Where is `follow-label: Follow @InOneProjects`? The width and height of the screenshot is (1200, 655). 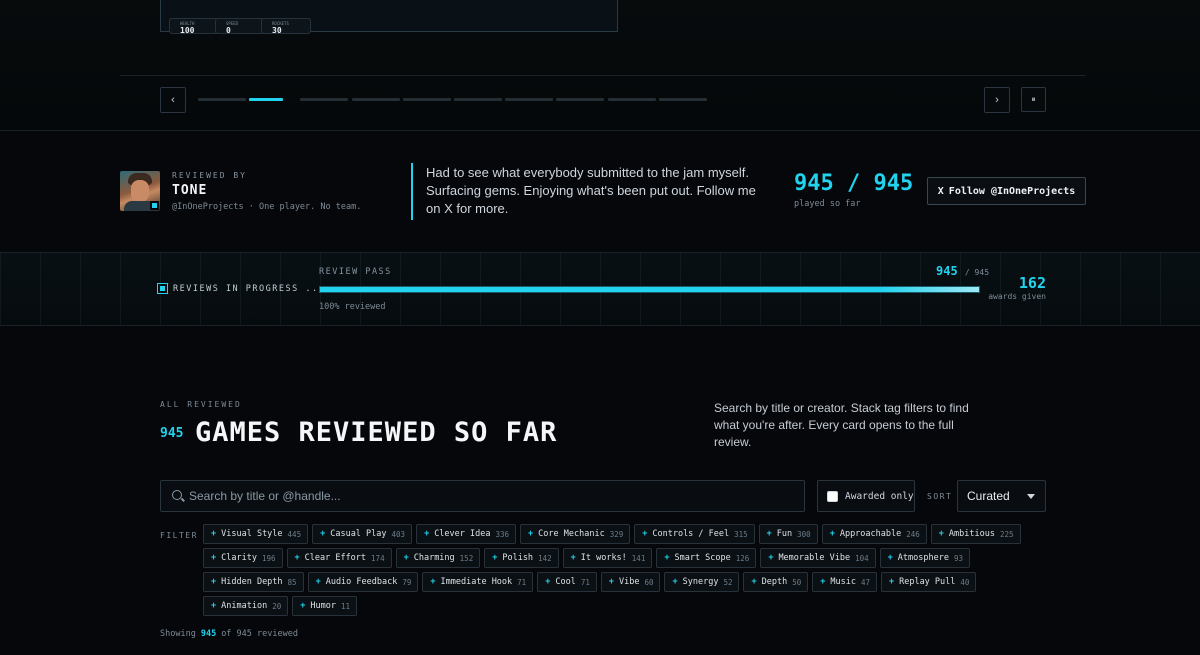 follow-label: Follow @InOneProjects is located at coordinates (1012, 191).